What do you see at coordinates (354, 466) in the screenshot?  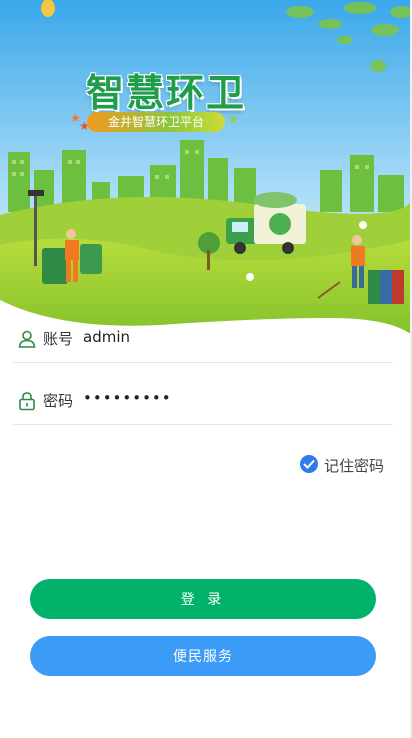 I see `remember-password-label: 记住密码` at bounding box center [354, 466].